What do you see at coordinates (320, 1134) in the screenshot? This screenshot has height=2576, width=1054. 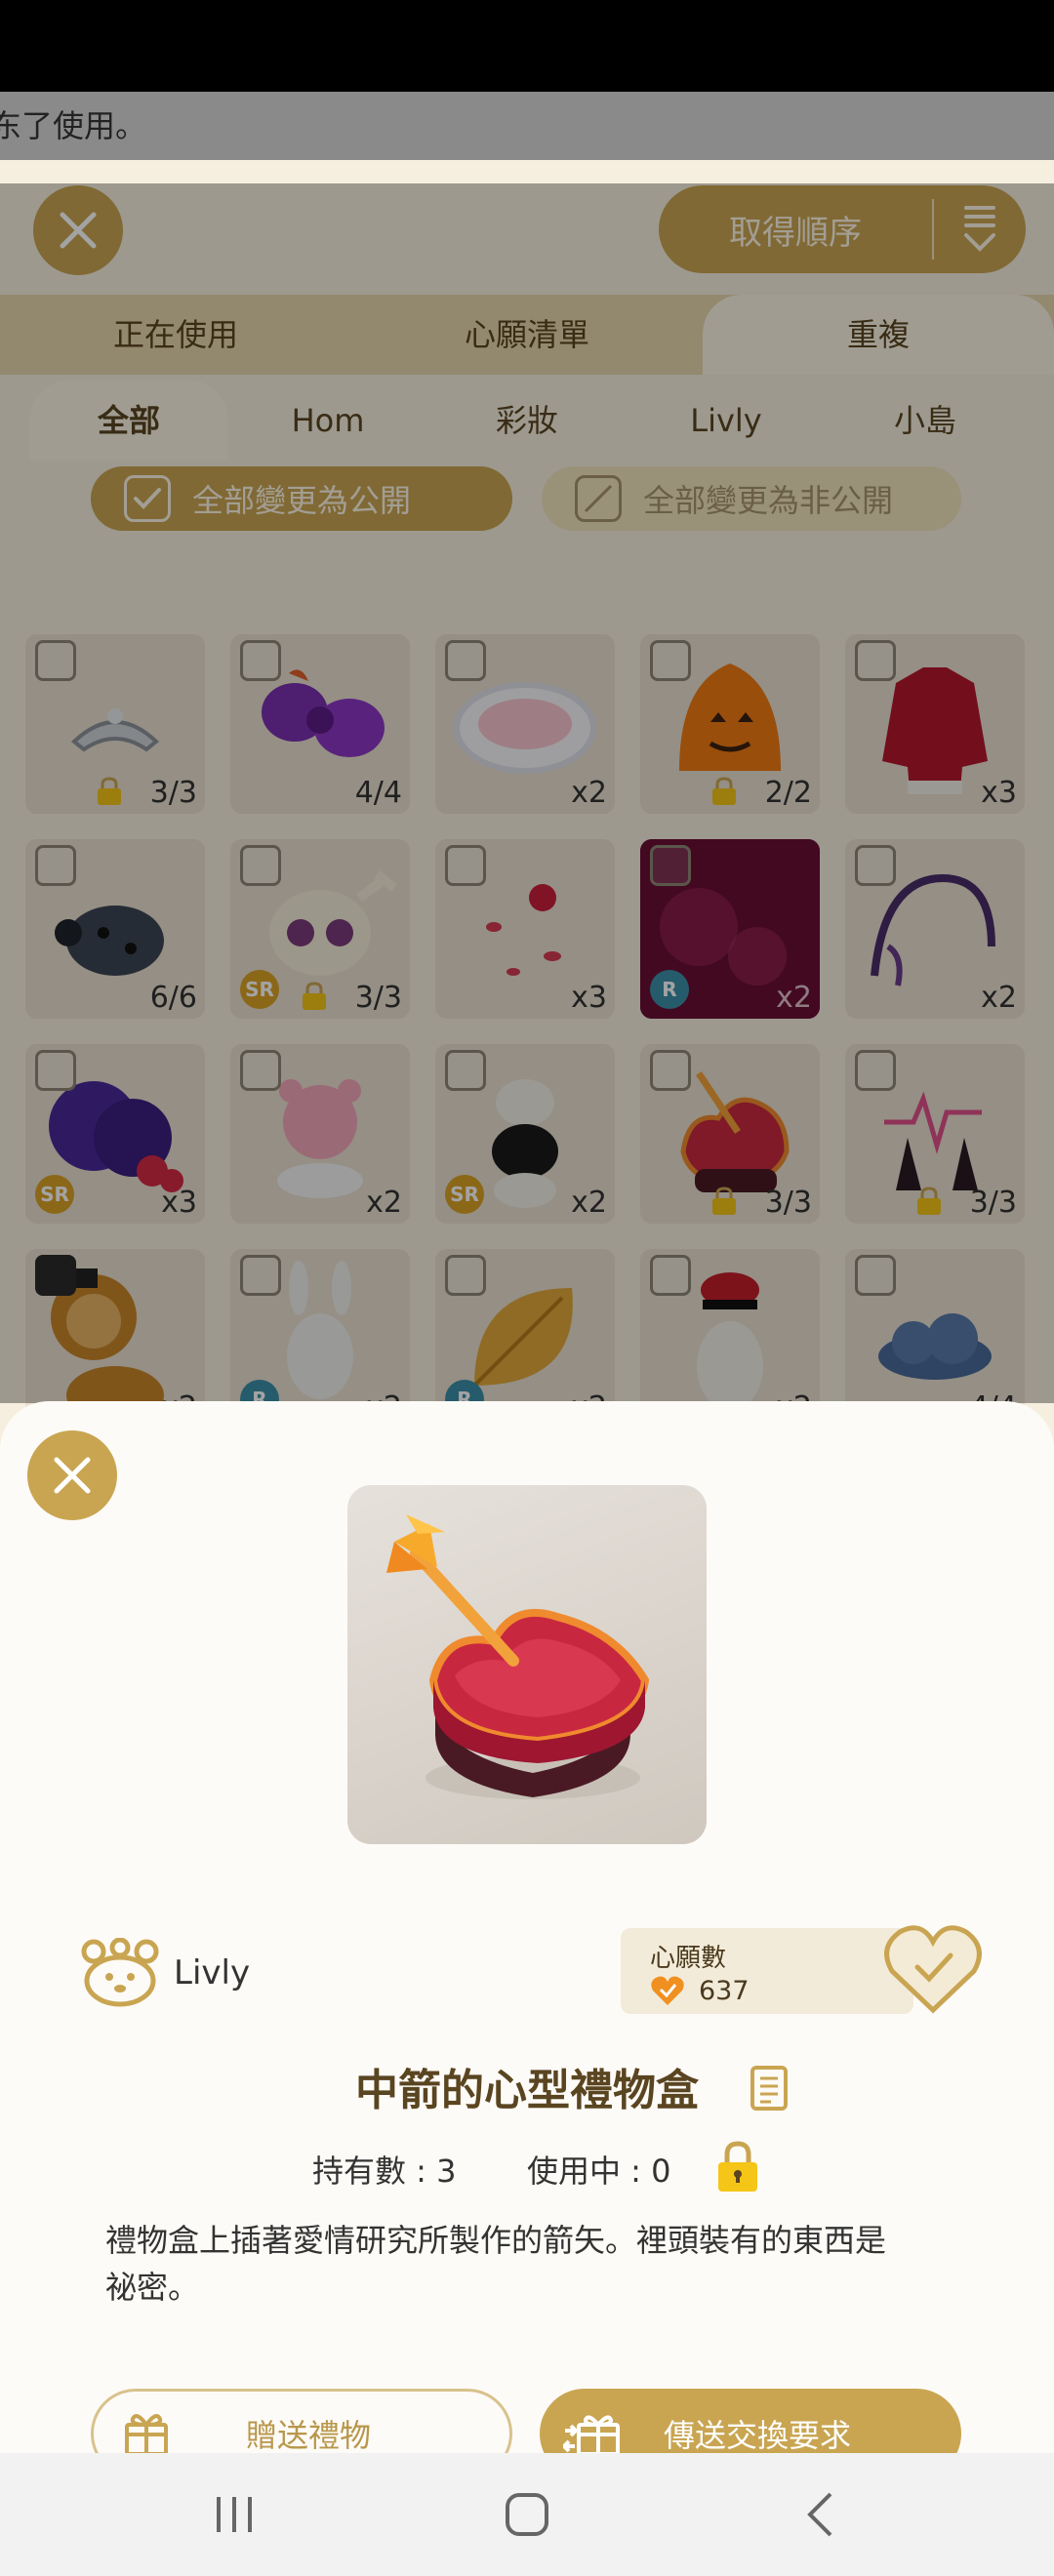 I see `grid-item-pink-bear-stool: x2` at bounding box center [320, 1134].